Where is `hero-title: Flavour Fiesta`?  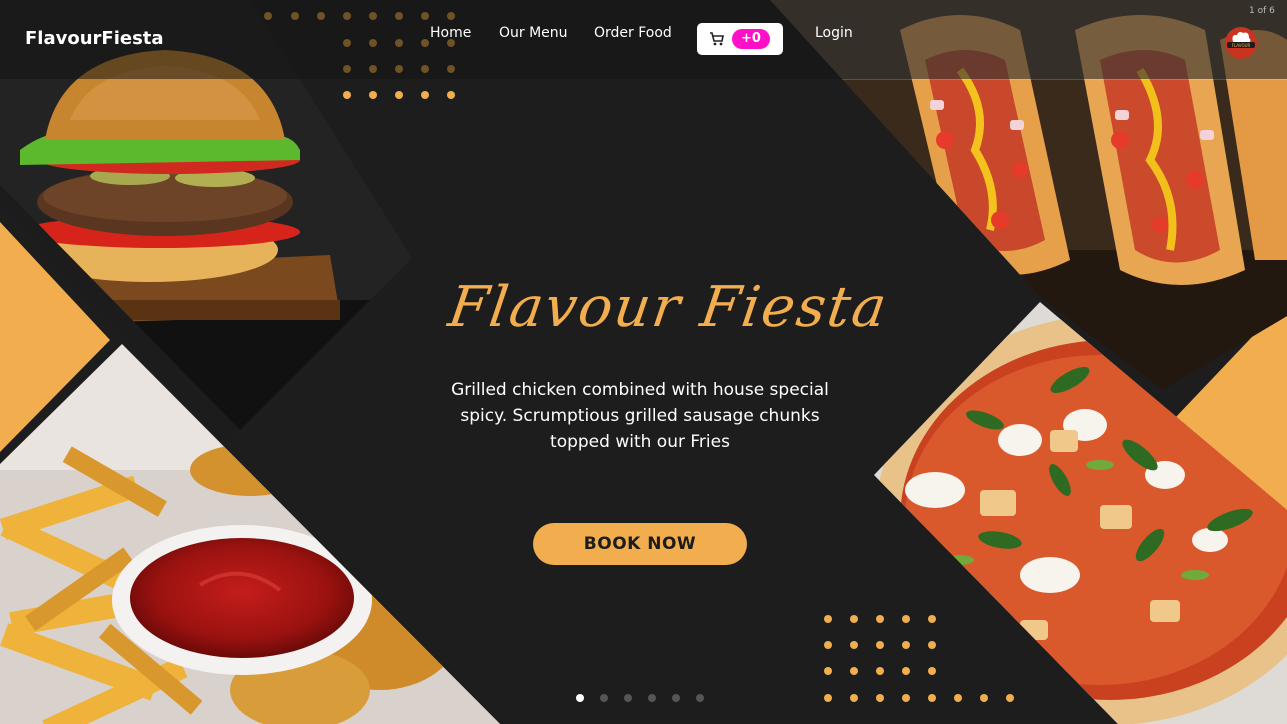
hero-title: Flavour Fiesta is located at coordinates (667, 307).